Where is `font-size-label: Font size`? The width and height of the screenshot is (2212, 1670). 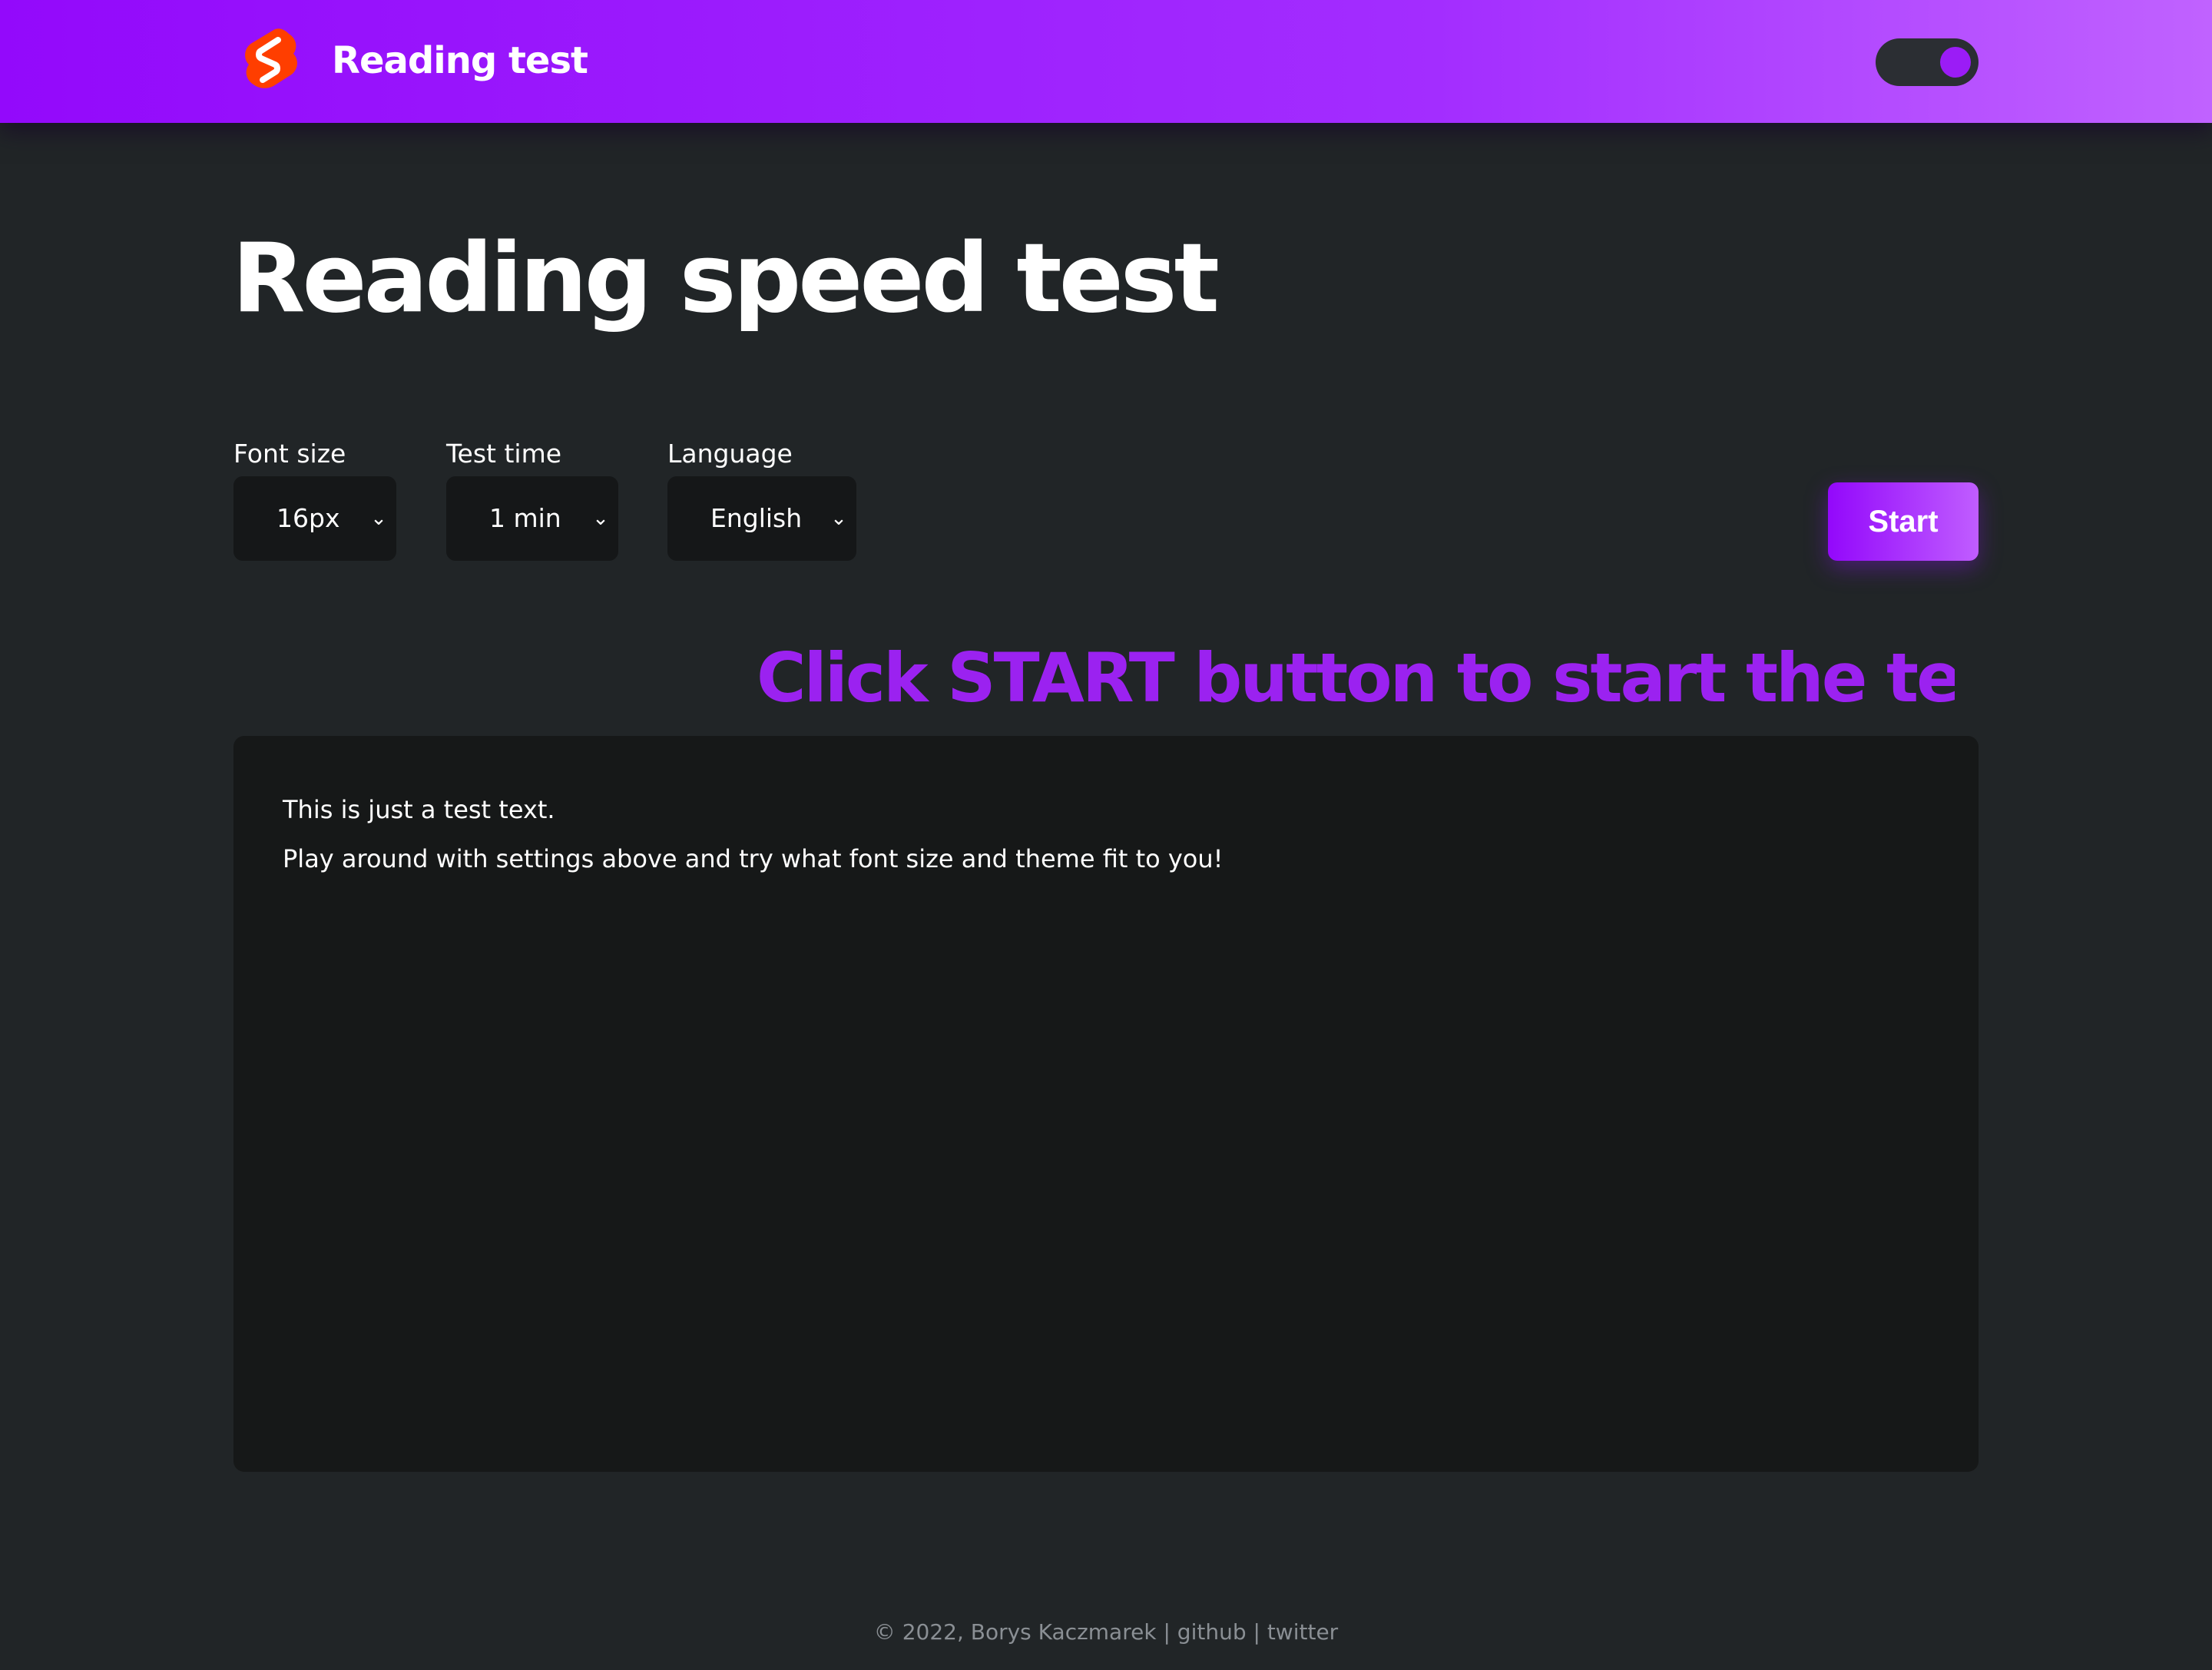 font-size-label: Font size is located at coordinates (290, 454).